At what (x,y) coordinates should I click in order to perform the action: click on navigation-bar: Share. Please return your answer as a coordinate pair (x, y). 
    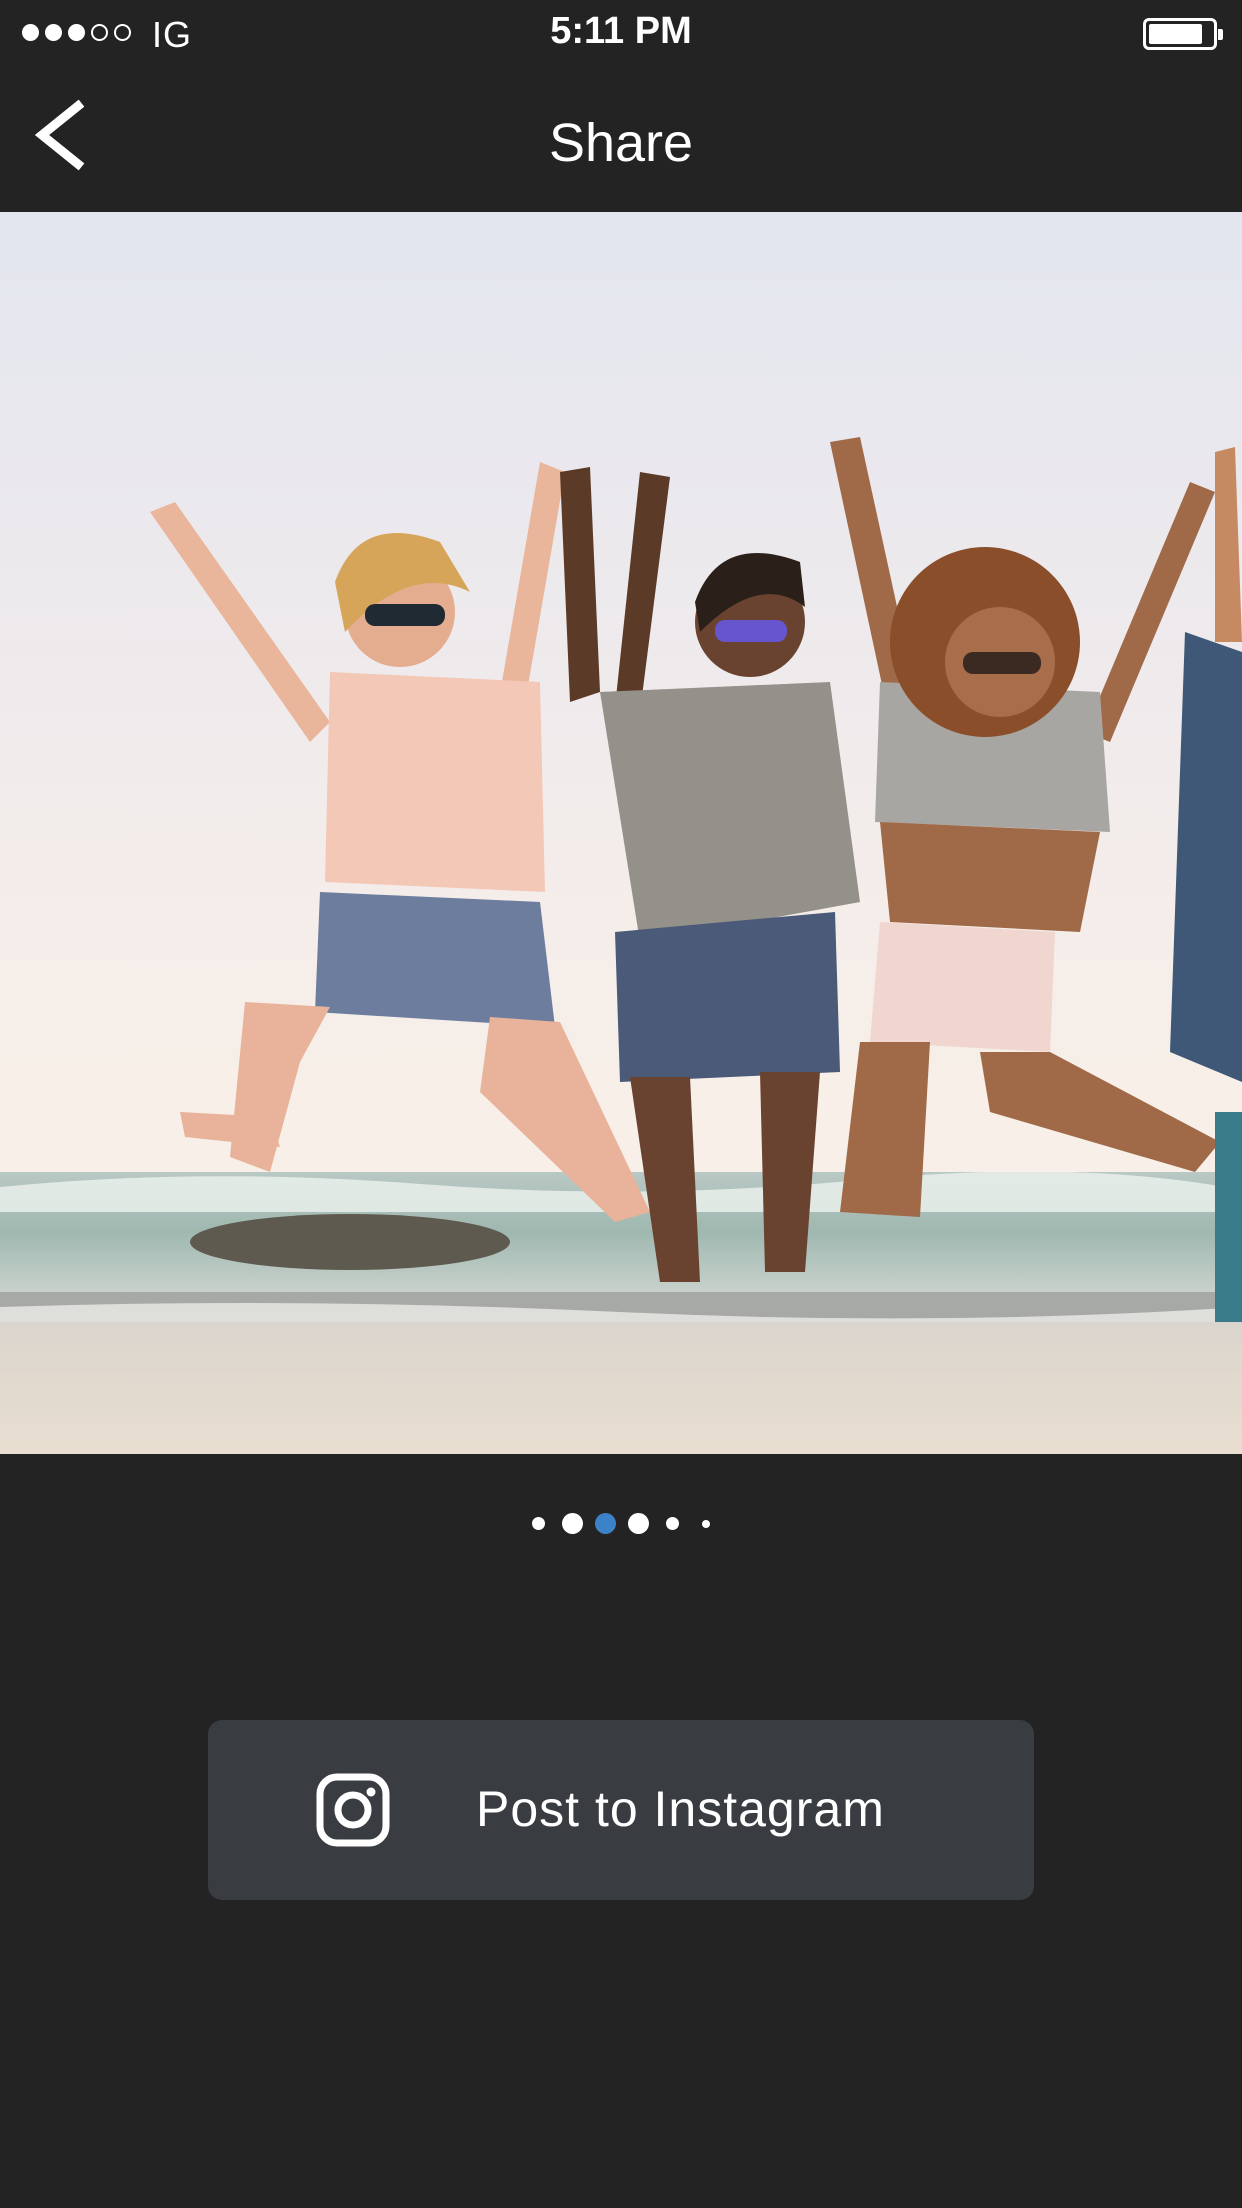
    Looking at the image, I should click on (621, 139).